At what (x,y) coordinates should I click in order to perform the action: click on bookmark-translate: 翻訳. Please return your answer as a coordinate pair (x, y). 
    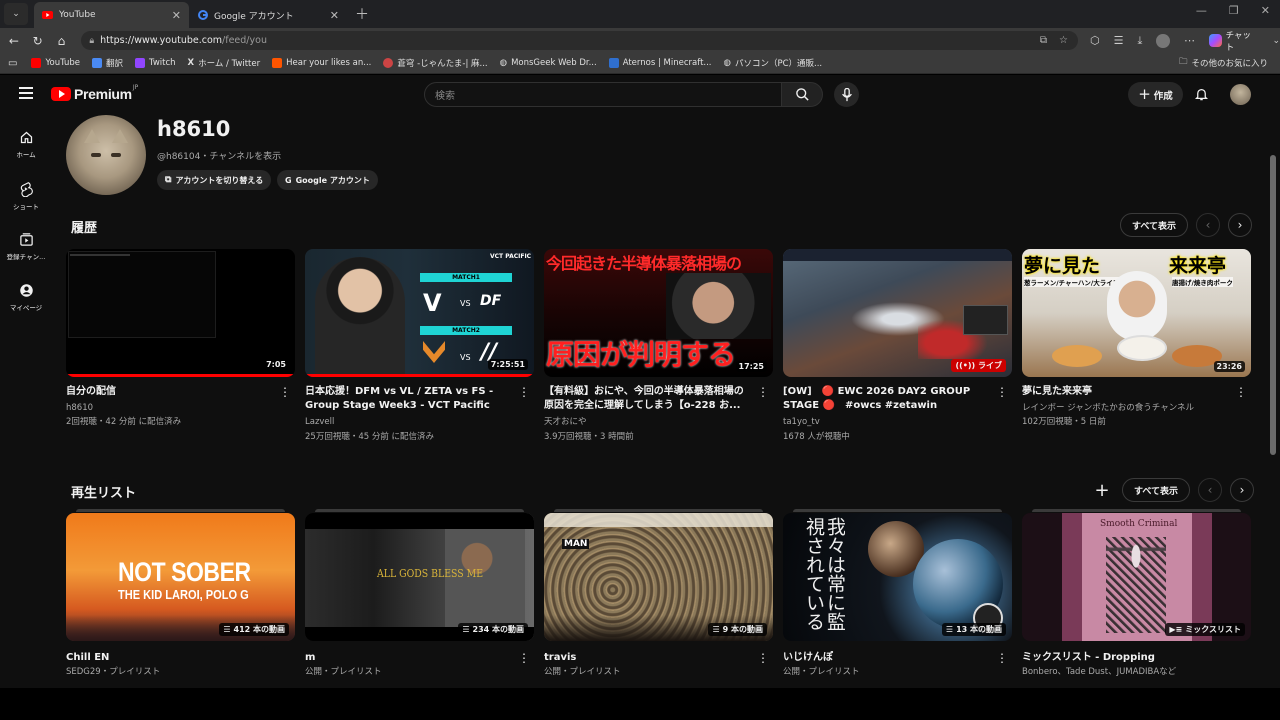
    Looking at the image, I should click on (107, 63).